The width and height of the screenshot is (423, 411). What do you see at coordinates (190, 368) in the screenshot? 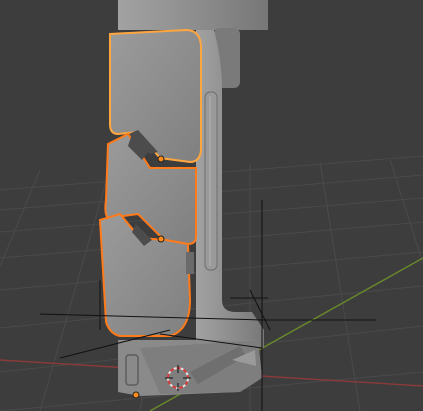
I see `handle-base-block` at bounding box center [190, 368].